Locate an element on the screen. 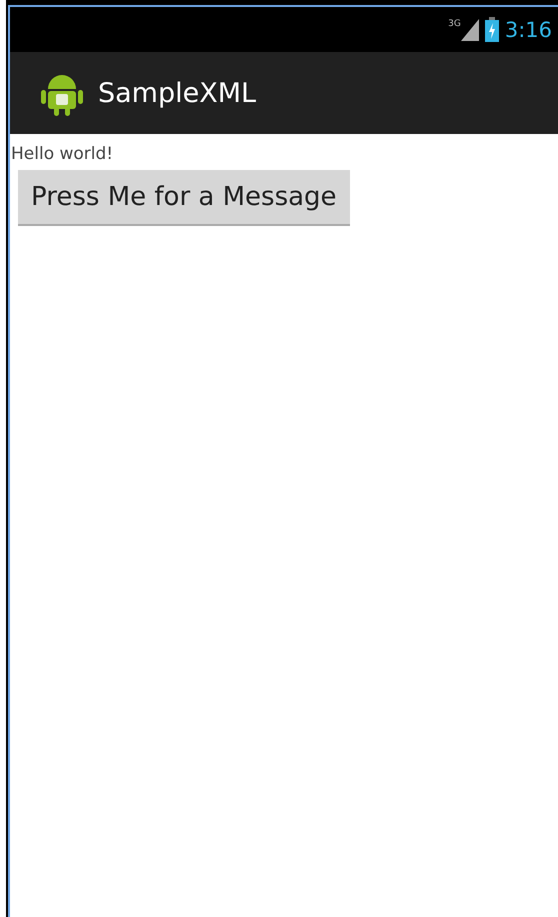 The height and width of the screenshot is (917, 558). battery-icon is located at coordinates (491, 29).